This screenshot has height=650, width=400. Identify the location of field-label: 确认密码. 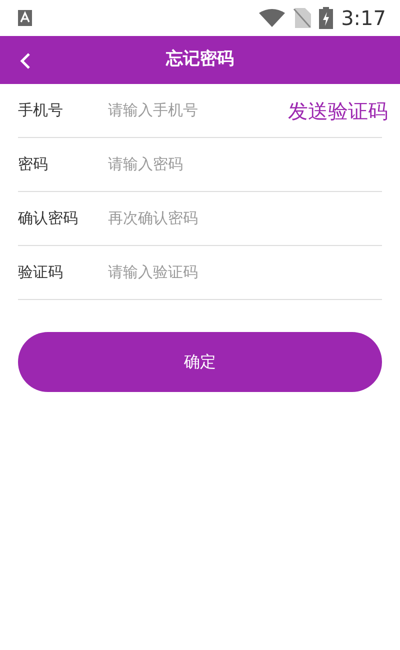
(48, 219).